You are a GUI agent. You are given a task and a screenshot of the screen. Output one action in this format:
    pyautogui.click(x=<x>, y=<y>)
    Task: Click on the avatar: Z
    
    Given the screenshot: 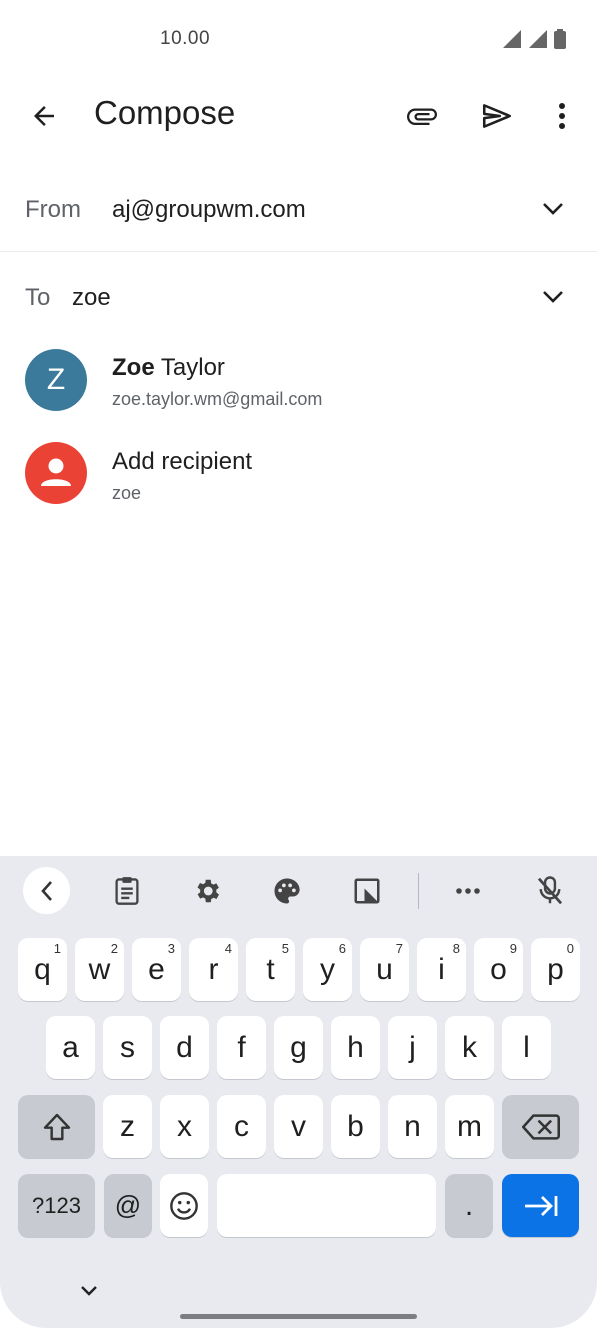 What is the action you would take?
    pyautogui.click(x=56, y=380)
    